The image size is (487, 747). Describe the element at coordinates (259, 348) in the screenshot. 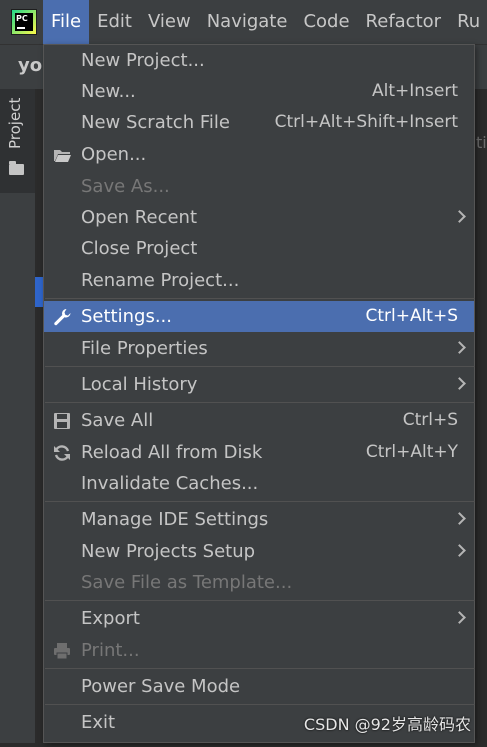

I see `menu-item-file-properties: File Properties` at that location.